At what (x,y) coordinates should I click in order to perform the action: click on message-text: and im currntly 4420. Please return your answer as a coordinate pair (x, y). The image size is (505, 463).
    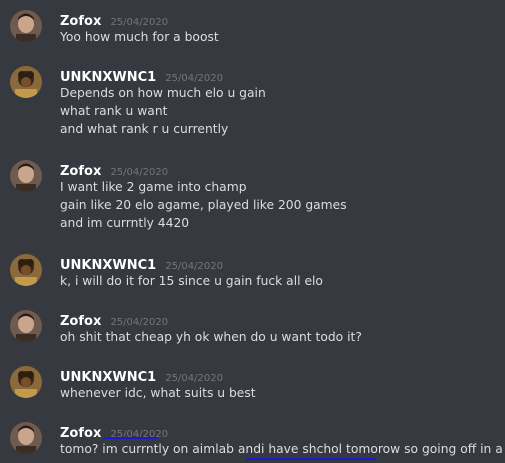
    Looking at the image, I should click on (125, 223).